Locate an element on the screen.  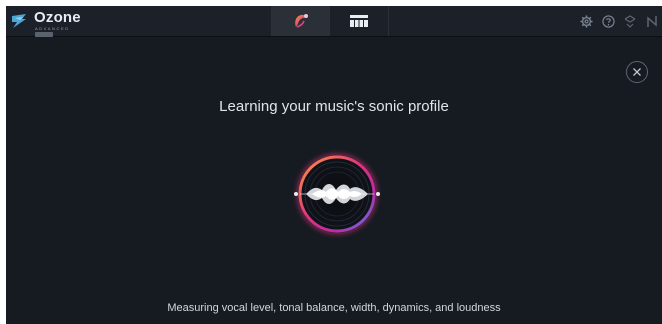
help-icon is located at coordinates (608, 21).